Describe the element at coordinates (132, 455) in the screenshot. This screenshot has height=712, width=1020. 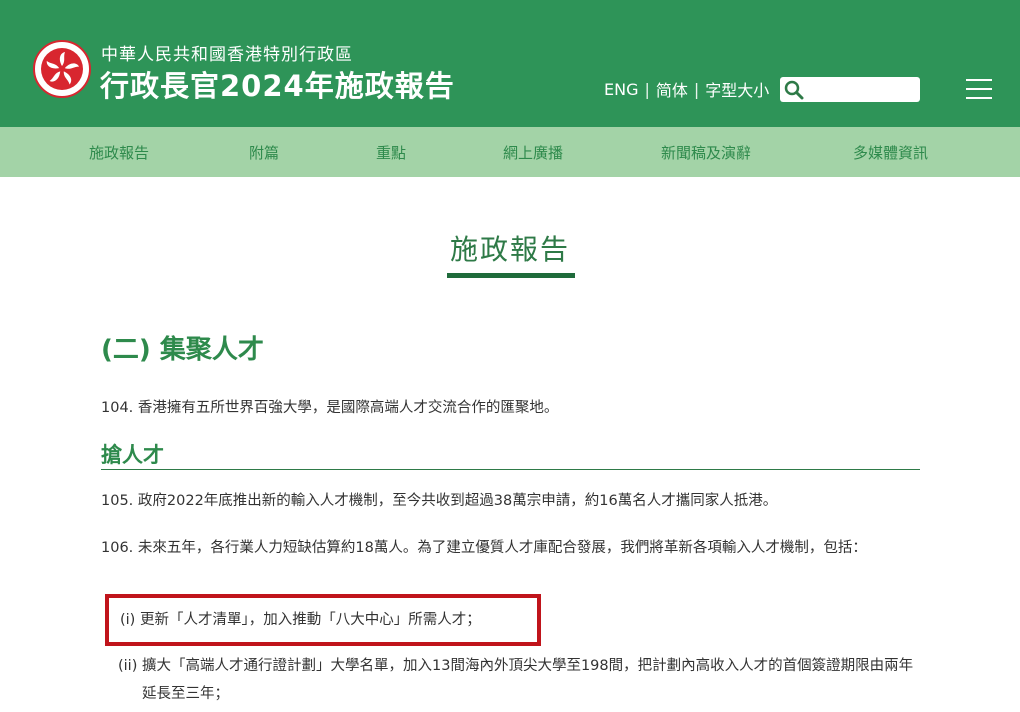
I see `subsection-heading: 搶人才` at that location.